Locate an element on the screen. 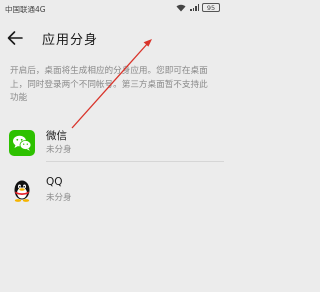 Image resolution: width=320 pixels, height=292 pixels. app-item-qq: QQ 未分身 is located at coordinates (112, 193).